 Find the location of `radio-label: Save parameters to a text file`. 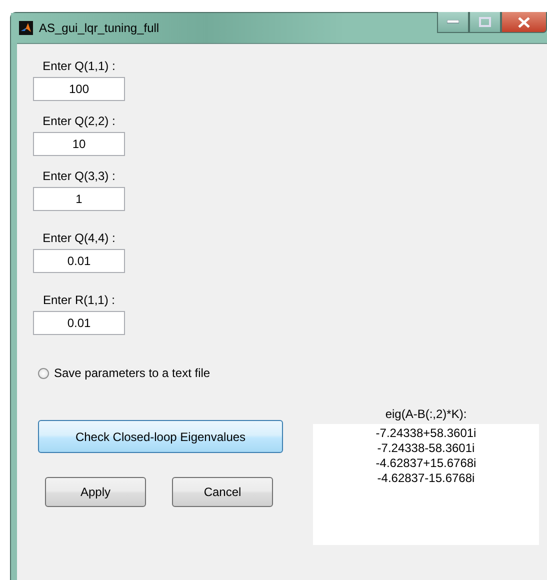

radio-label: Save parameters to a text file is located at coordinates (132, 373).